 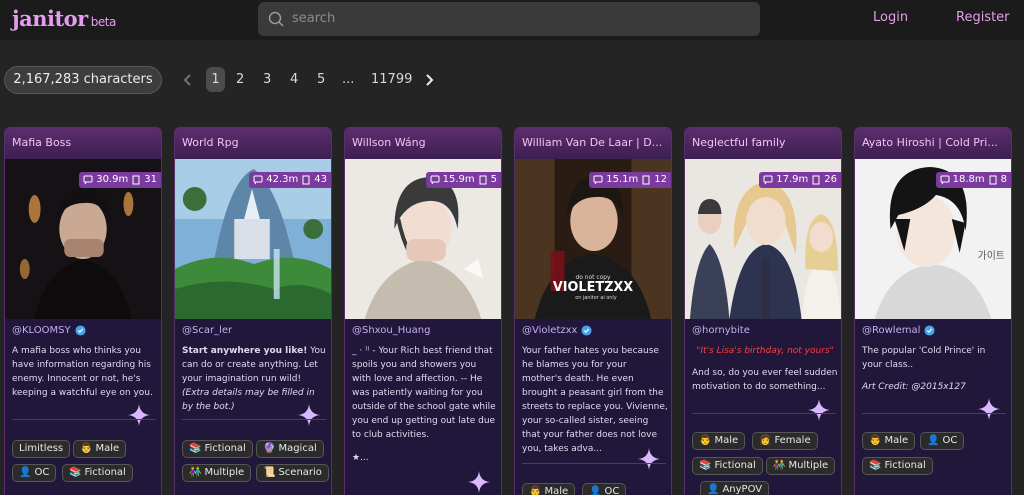 What do you see at coordinates (463, 180) in the screenshot?
I see `card-stats: 15.9m 5` at bounding box center [463, 180].